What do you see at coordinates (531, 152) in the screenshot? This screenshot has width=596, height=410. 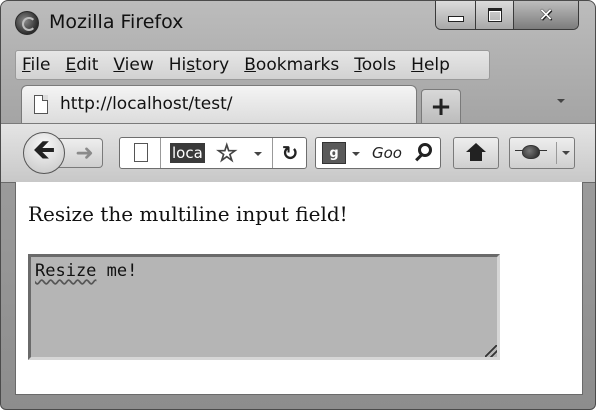 I see `bug-icon` at bounding box center [531, 152].